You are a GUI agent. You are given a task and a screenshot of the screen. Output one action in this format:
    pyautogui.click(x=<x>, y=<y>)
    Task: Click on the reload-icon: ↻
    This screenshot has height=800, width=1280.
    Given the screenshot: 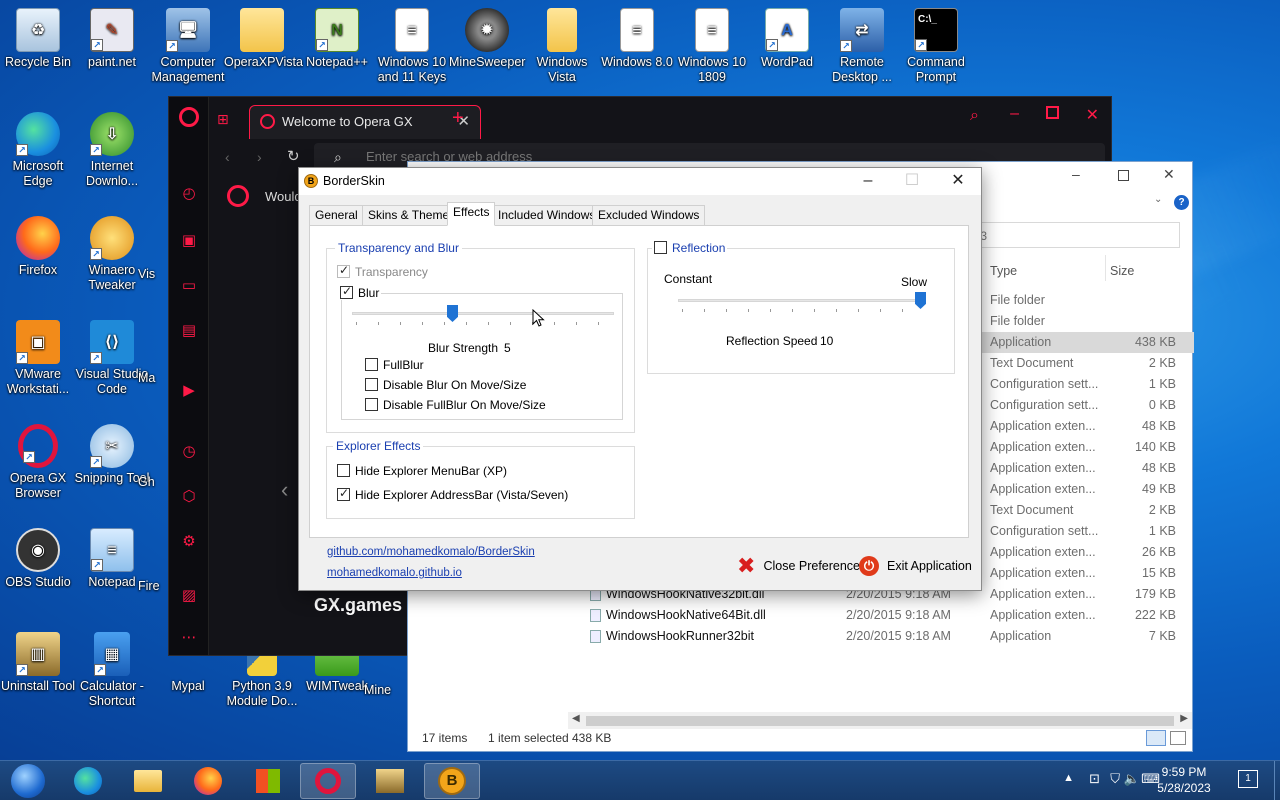 What is the action you would take?
    pyautogui.click(x=293, y=156)
    